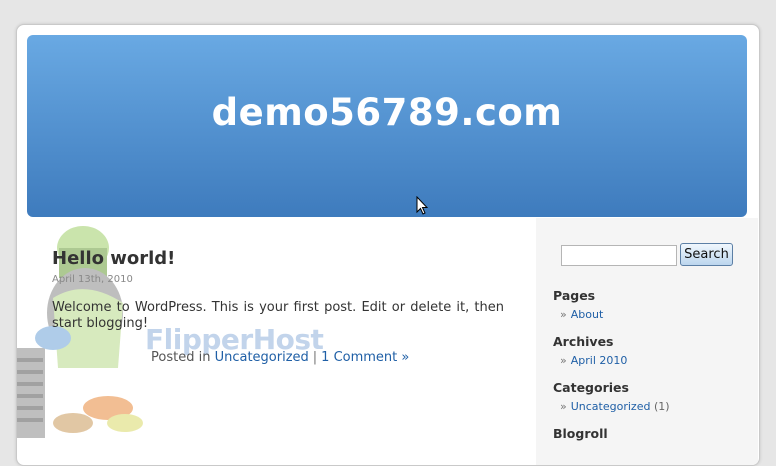  I want to click on sidebar-item-label: About, so click(587, 314).